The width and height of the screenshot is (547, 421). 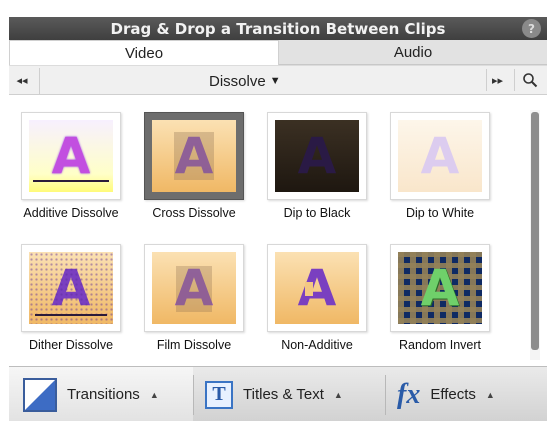 I want to click on media-tabs: Video Audio, so click(x=278, y=52).